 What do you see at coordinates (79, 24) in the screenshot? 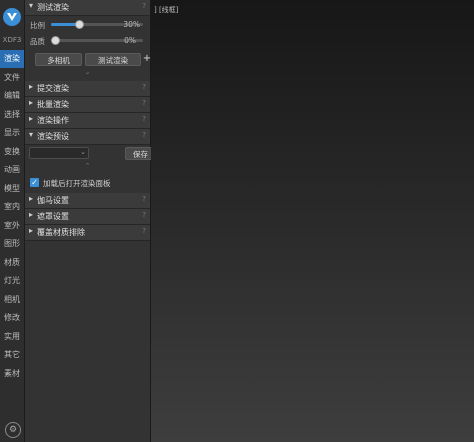
I see `scale-slider-handle` at bounding box center [79, 24].